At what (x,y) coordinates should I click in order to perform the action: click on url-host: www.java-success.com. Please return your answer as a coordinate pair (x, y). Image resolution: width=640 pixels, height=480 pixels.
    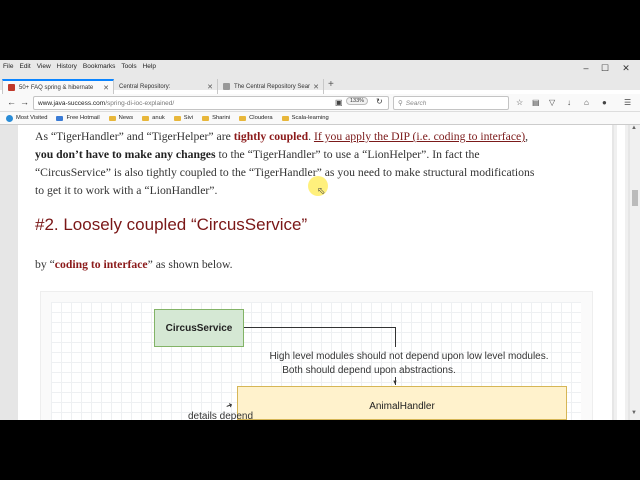
    Looking at the image, I should click on (72, 103).